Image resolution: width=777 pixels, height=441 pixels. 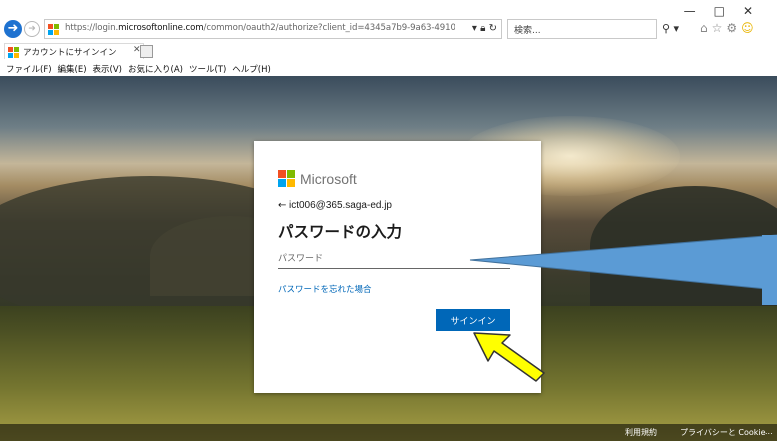 What do you see at coordinates (282, 205) in the screenshot?
I see `back-arrow-icon: ←` at bounding box center [282, 205].